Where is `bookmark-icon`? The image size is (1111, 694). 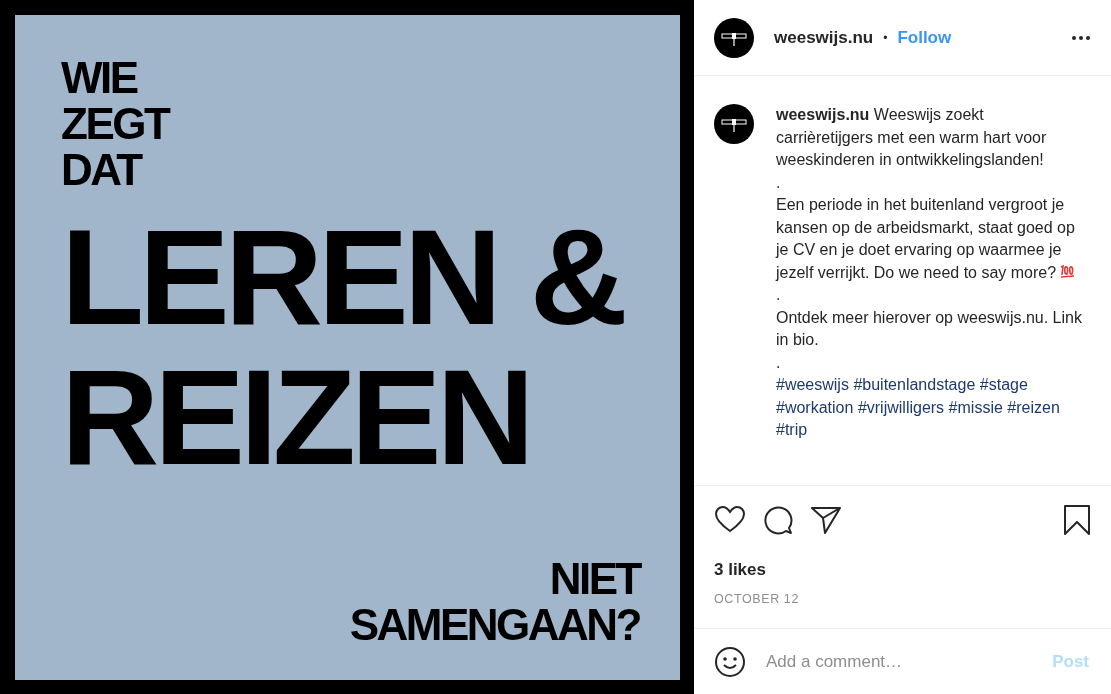
bookmark-icon is located at coordinates (1077, 520).